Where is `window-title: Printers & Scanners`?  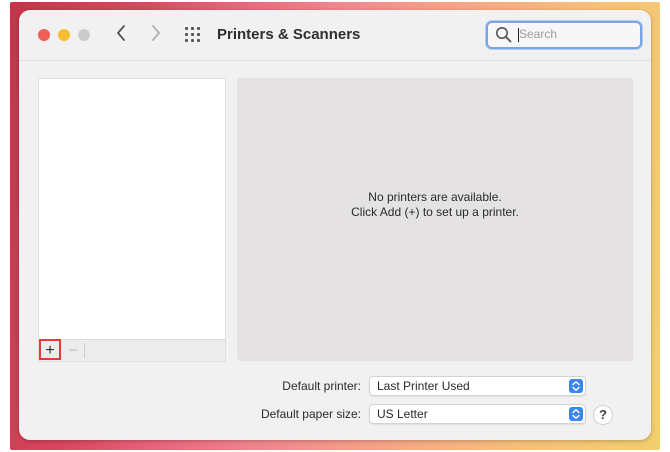 window-title: Printers & Scanners is located at coordinates (289, 34).